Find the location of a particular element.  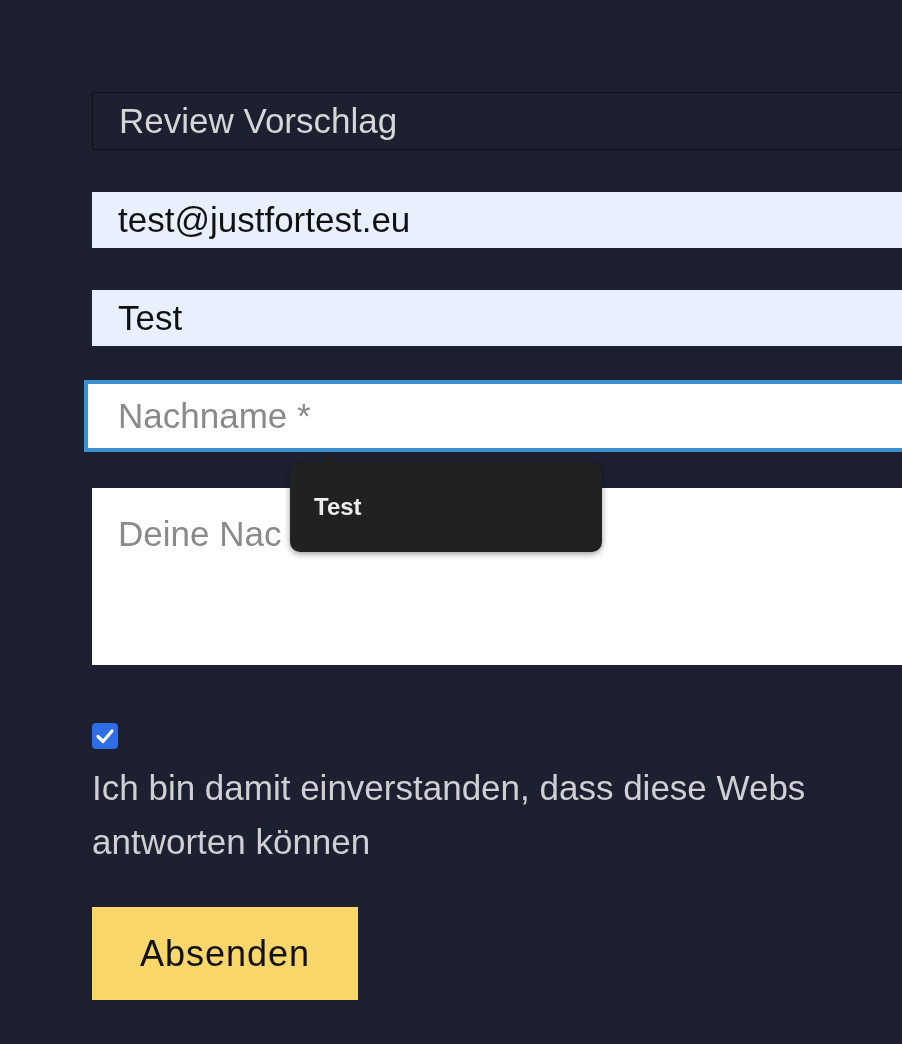

submit-button: Absenden is located at coordinates (225, 953).